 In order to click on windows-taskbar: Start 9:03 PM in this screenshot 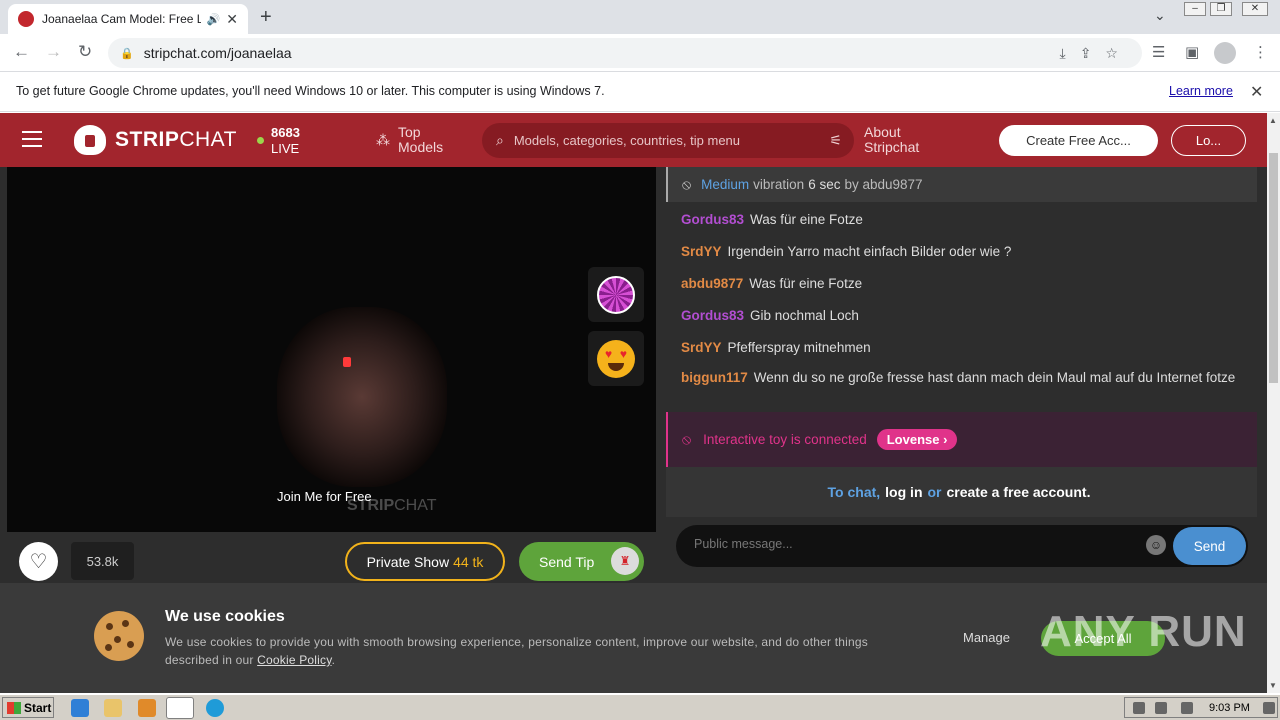, I will do `click(640, 707)`.